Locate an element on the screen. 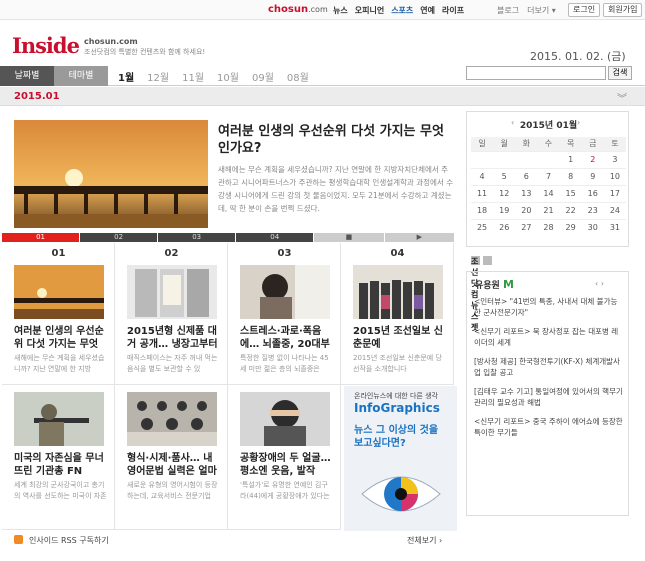 The height and width of the screenshot is (561, 645). calendar-day: 6 is located at coordinates (526, 176).